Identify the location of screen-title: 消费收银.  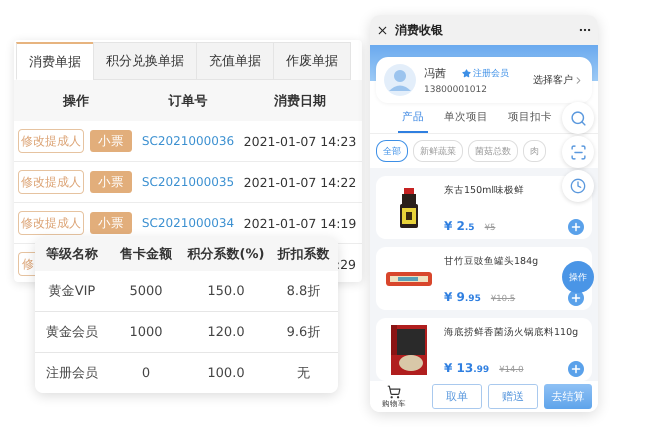
(419, 30).